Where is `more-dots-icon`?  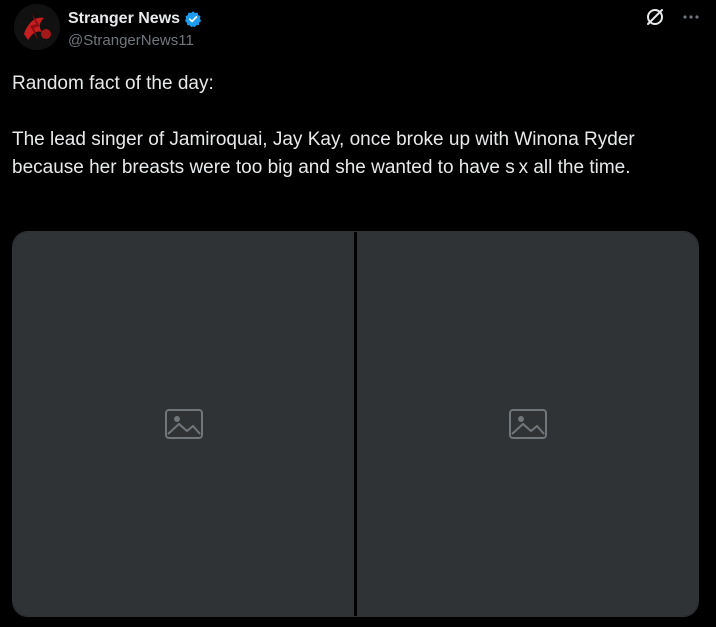 more-dots-icon is located at coordinates (691, 17).